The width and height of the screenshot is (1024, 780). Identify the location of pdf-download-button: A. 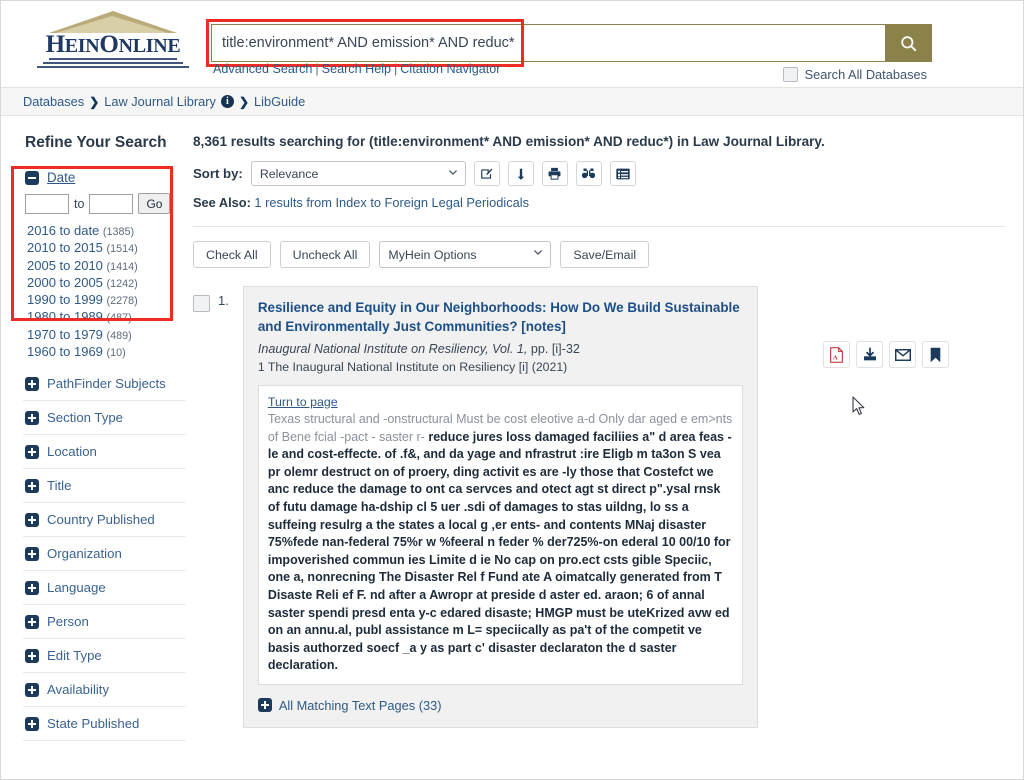
(836, 354).